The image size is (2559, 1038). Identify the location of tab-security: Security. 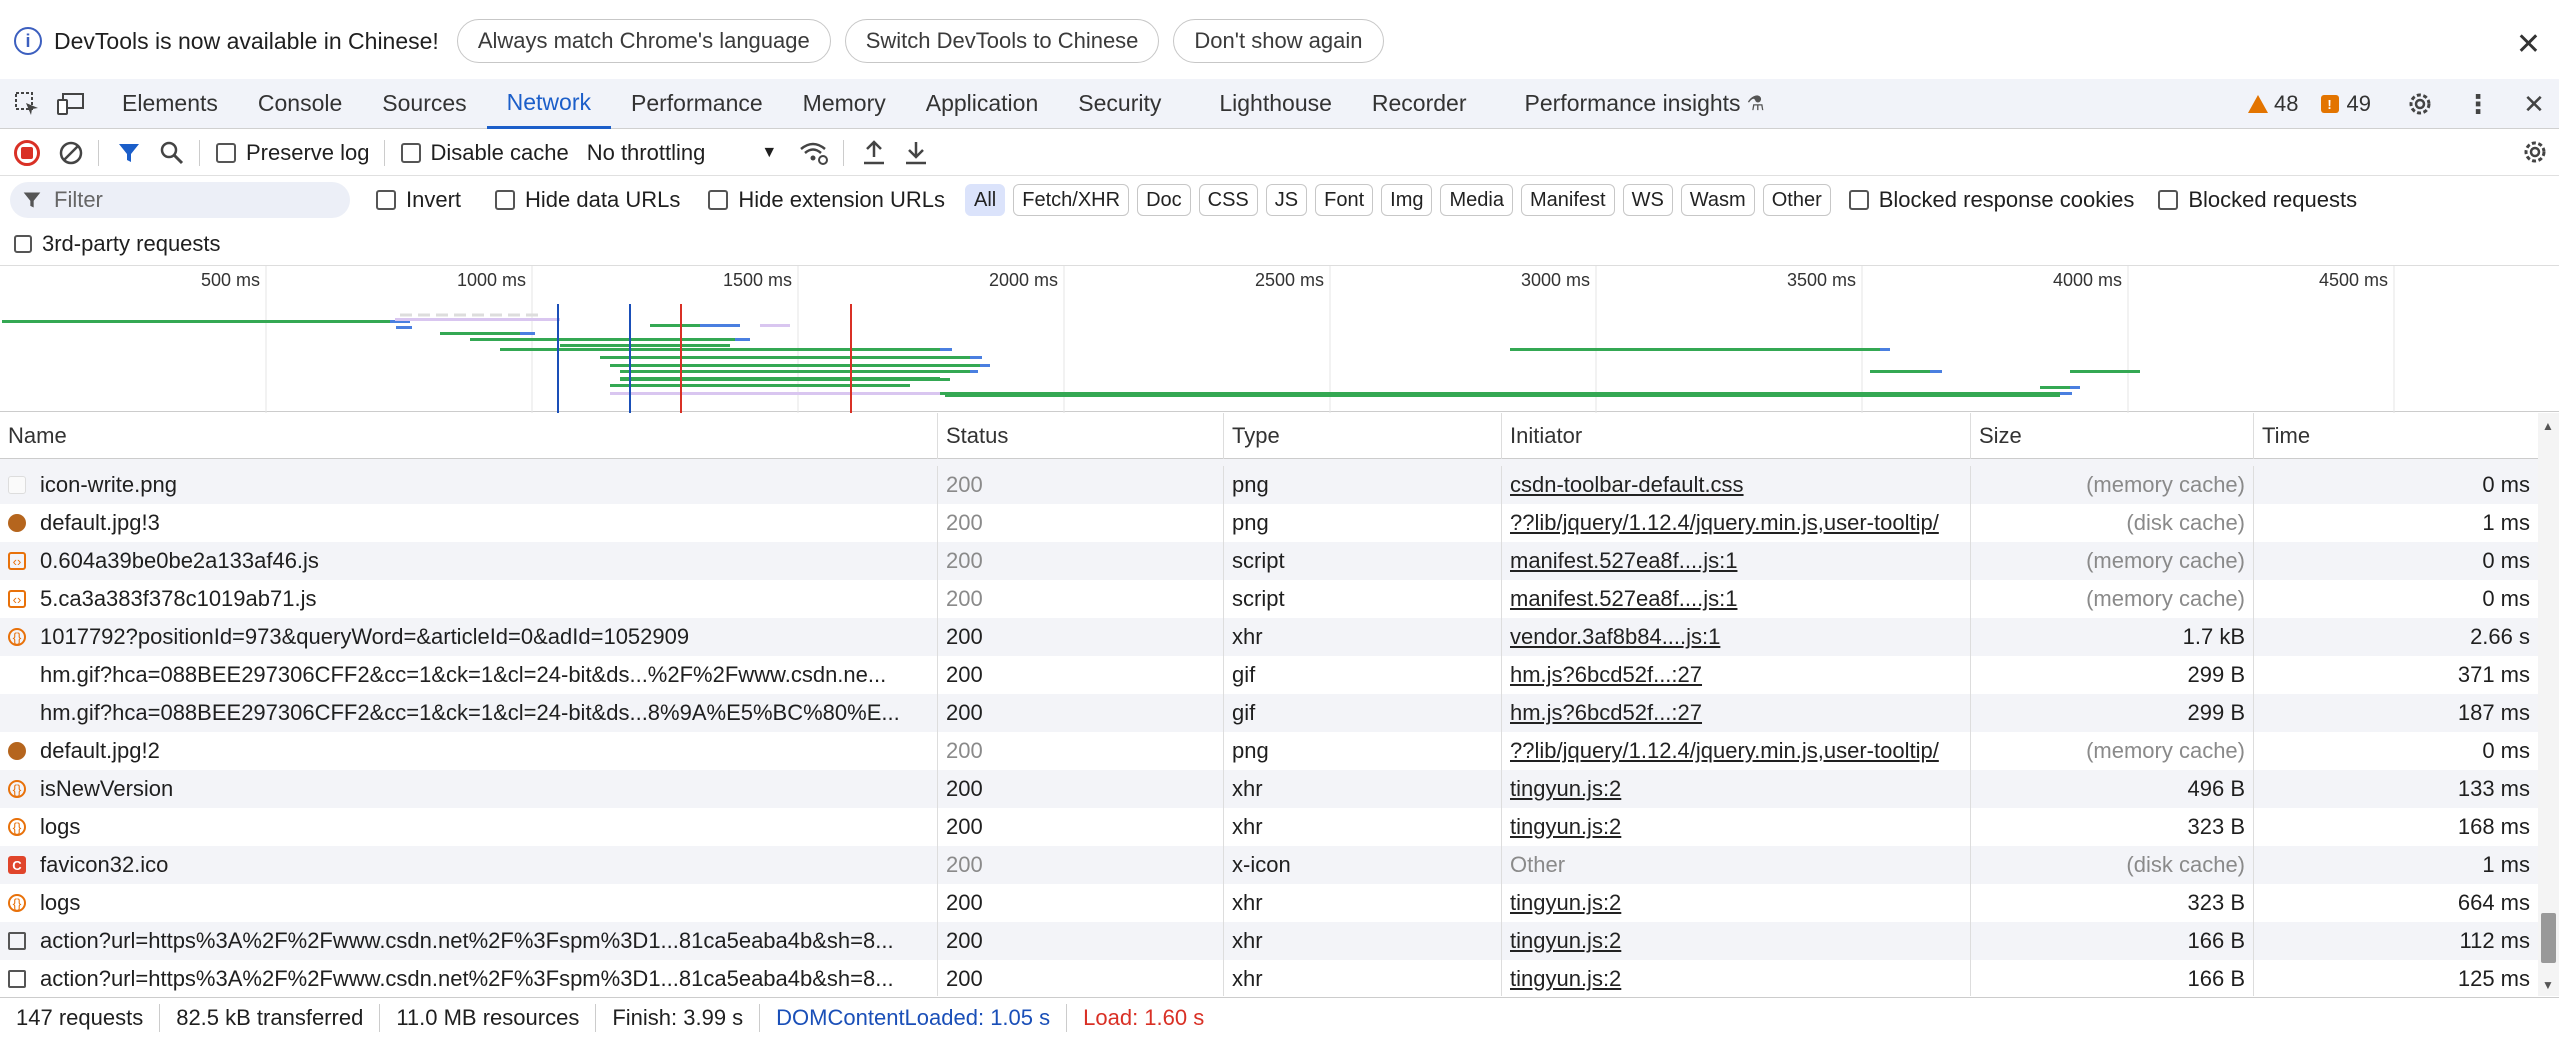
(1119, 104).